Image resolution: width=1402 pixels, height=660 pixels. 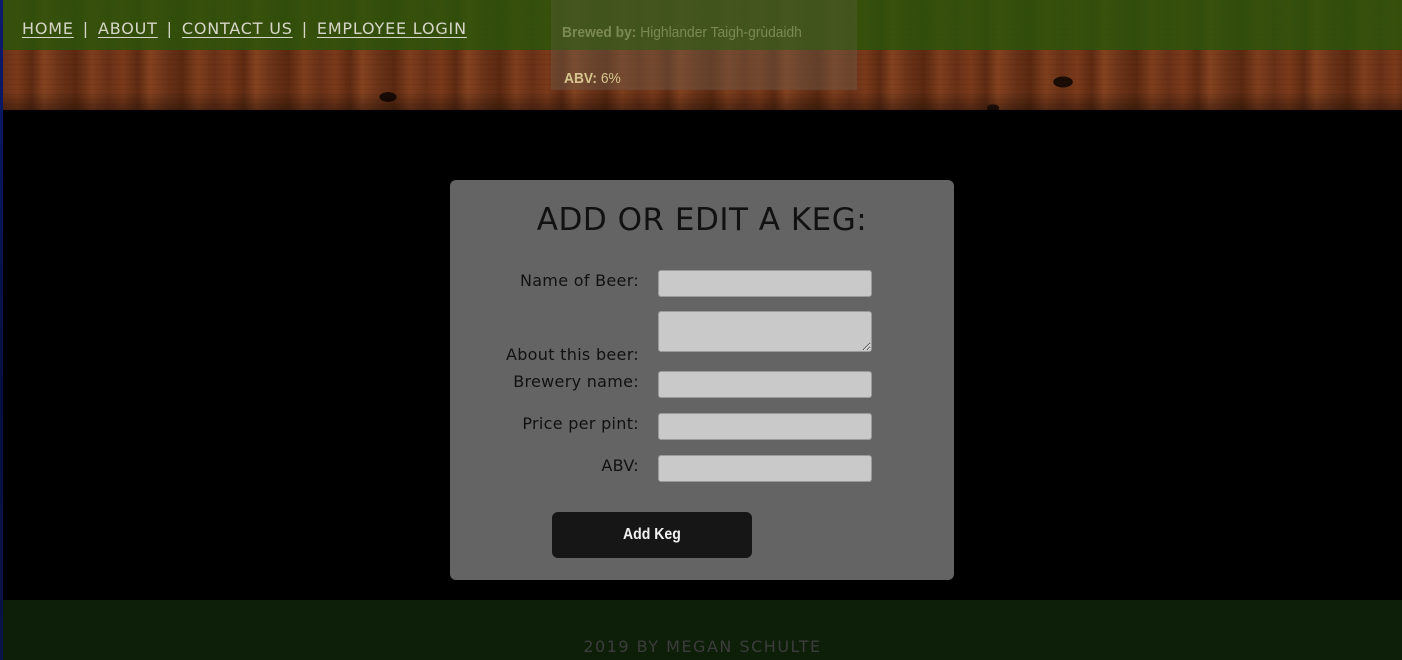 I want to click on brewery-name-label: Brewery name:, so click(x=576, y=381).